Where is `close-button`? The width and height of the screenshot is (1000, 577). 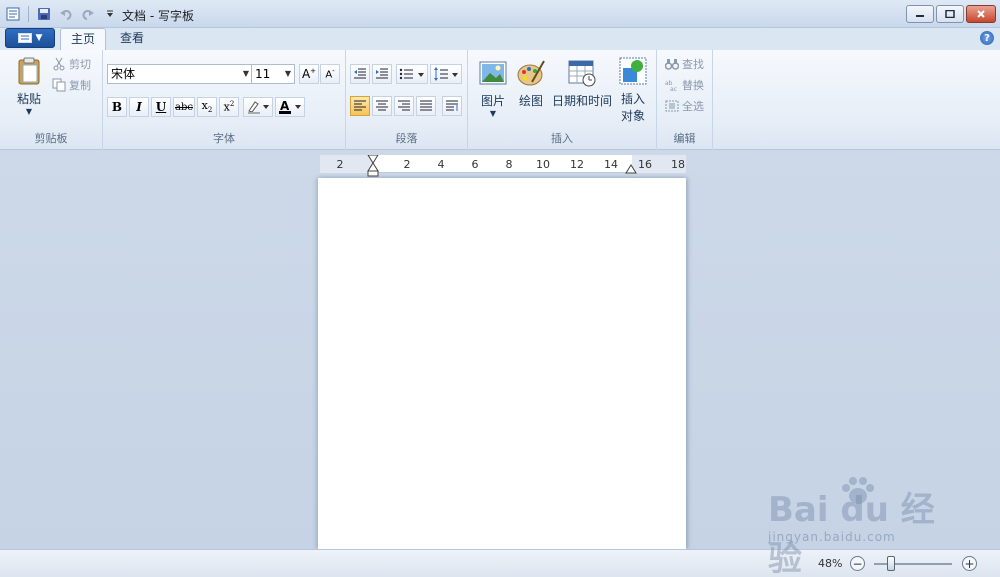 close-button is located at coordinates (981, 14).